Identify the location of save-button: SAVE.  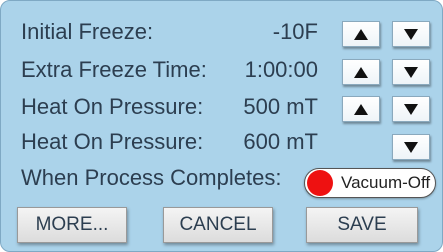
(362, 225).